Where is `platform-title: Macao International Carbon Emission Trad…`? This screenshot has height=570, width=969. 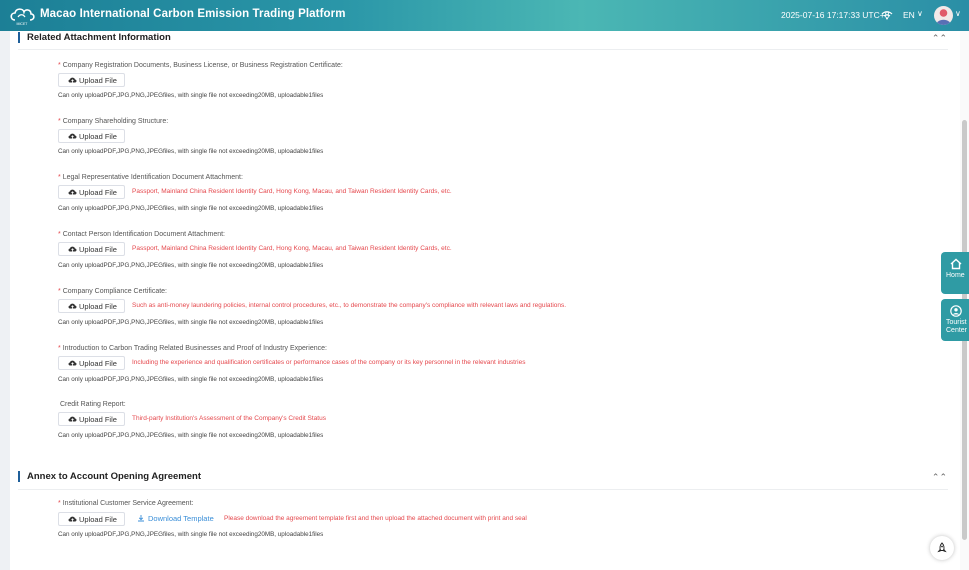 platform-title: Macao International Carbon Emission Trad… is located at coordinates (193, 14).